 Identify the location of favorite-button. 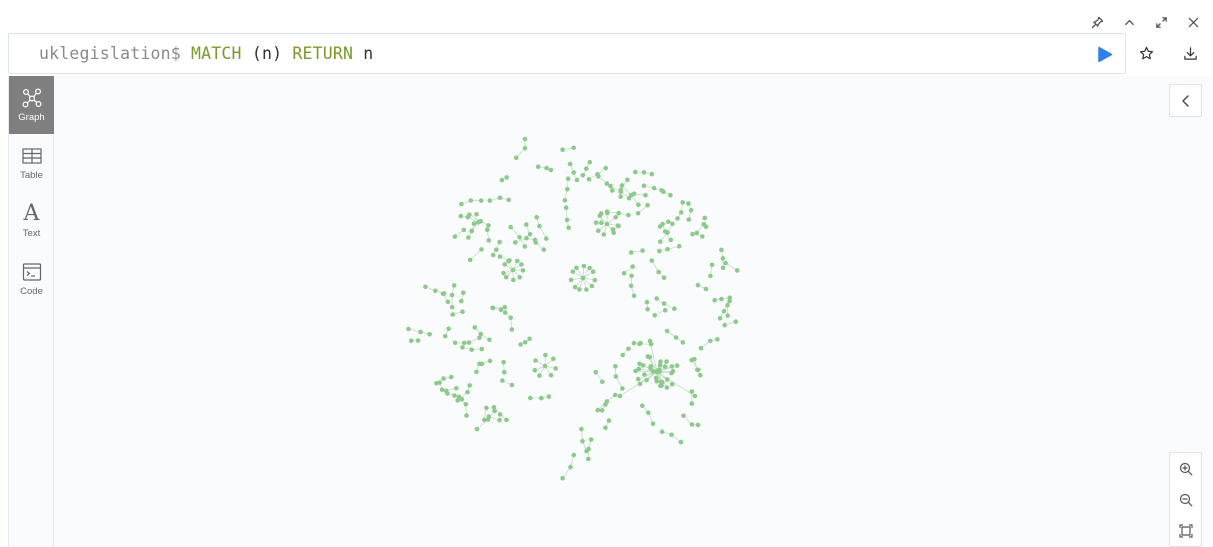
(1146, 53).